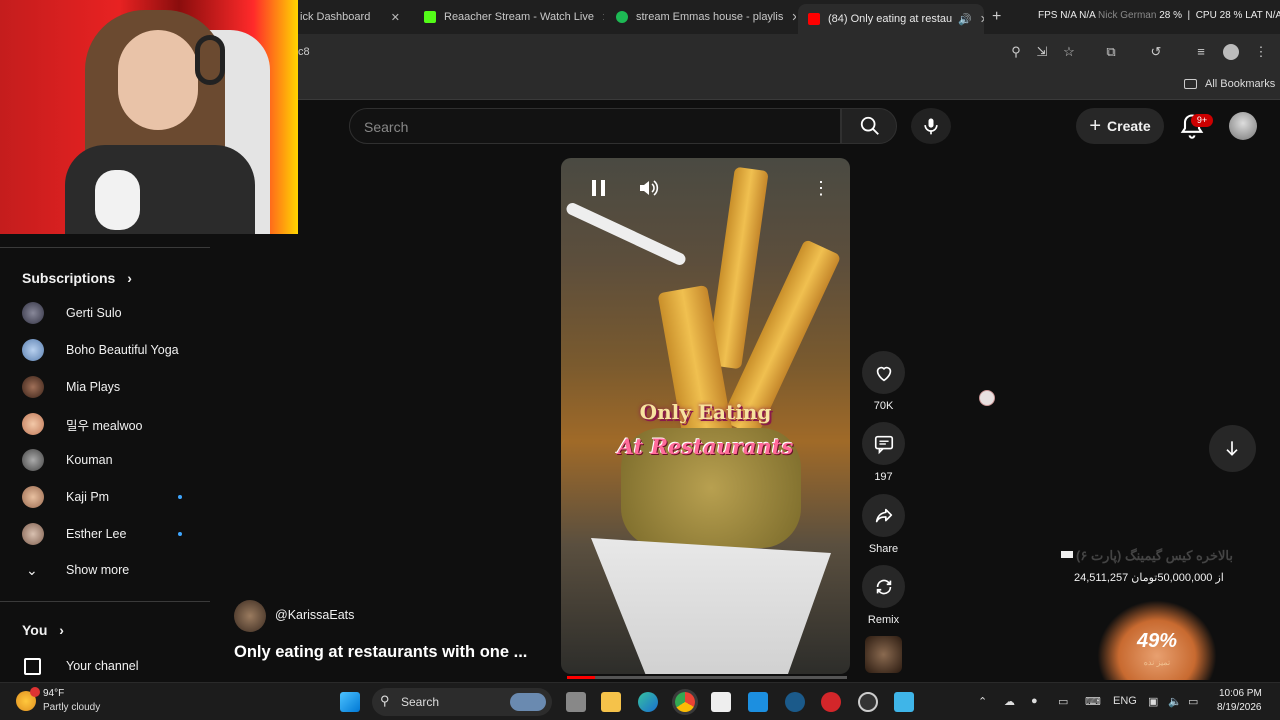 The image size is (1280, 720). What do you see at coordinates (1243, 126) in the screenshot?
I see `account-avatar` at bounding box center [1243, 126].